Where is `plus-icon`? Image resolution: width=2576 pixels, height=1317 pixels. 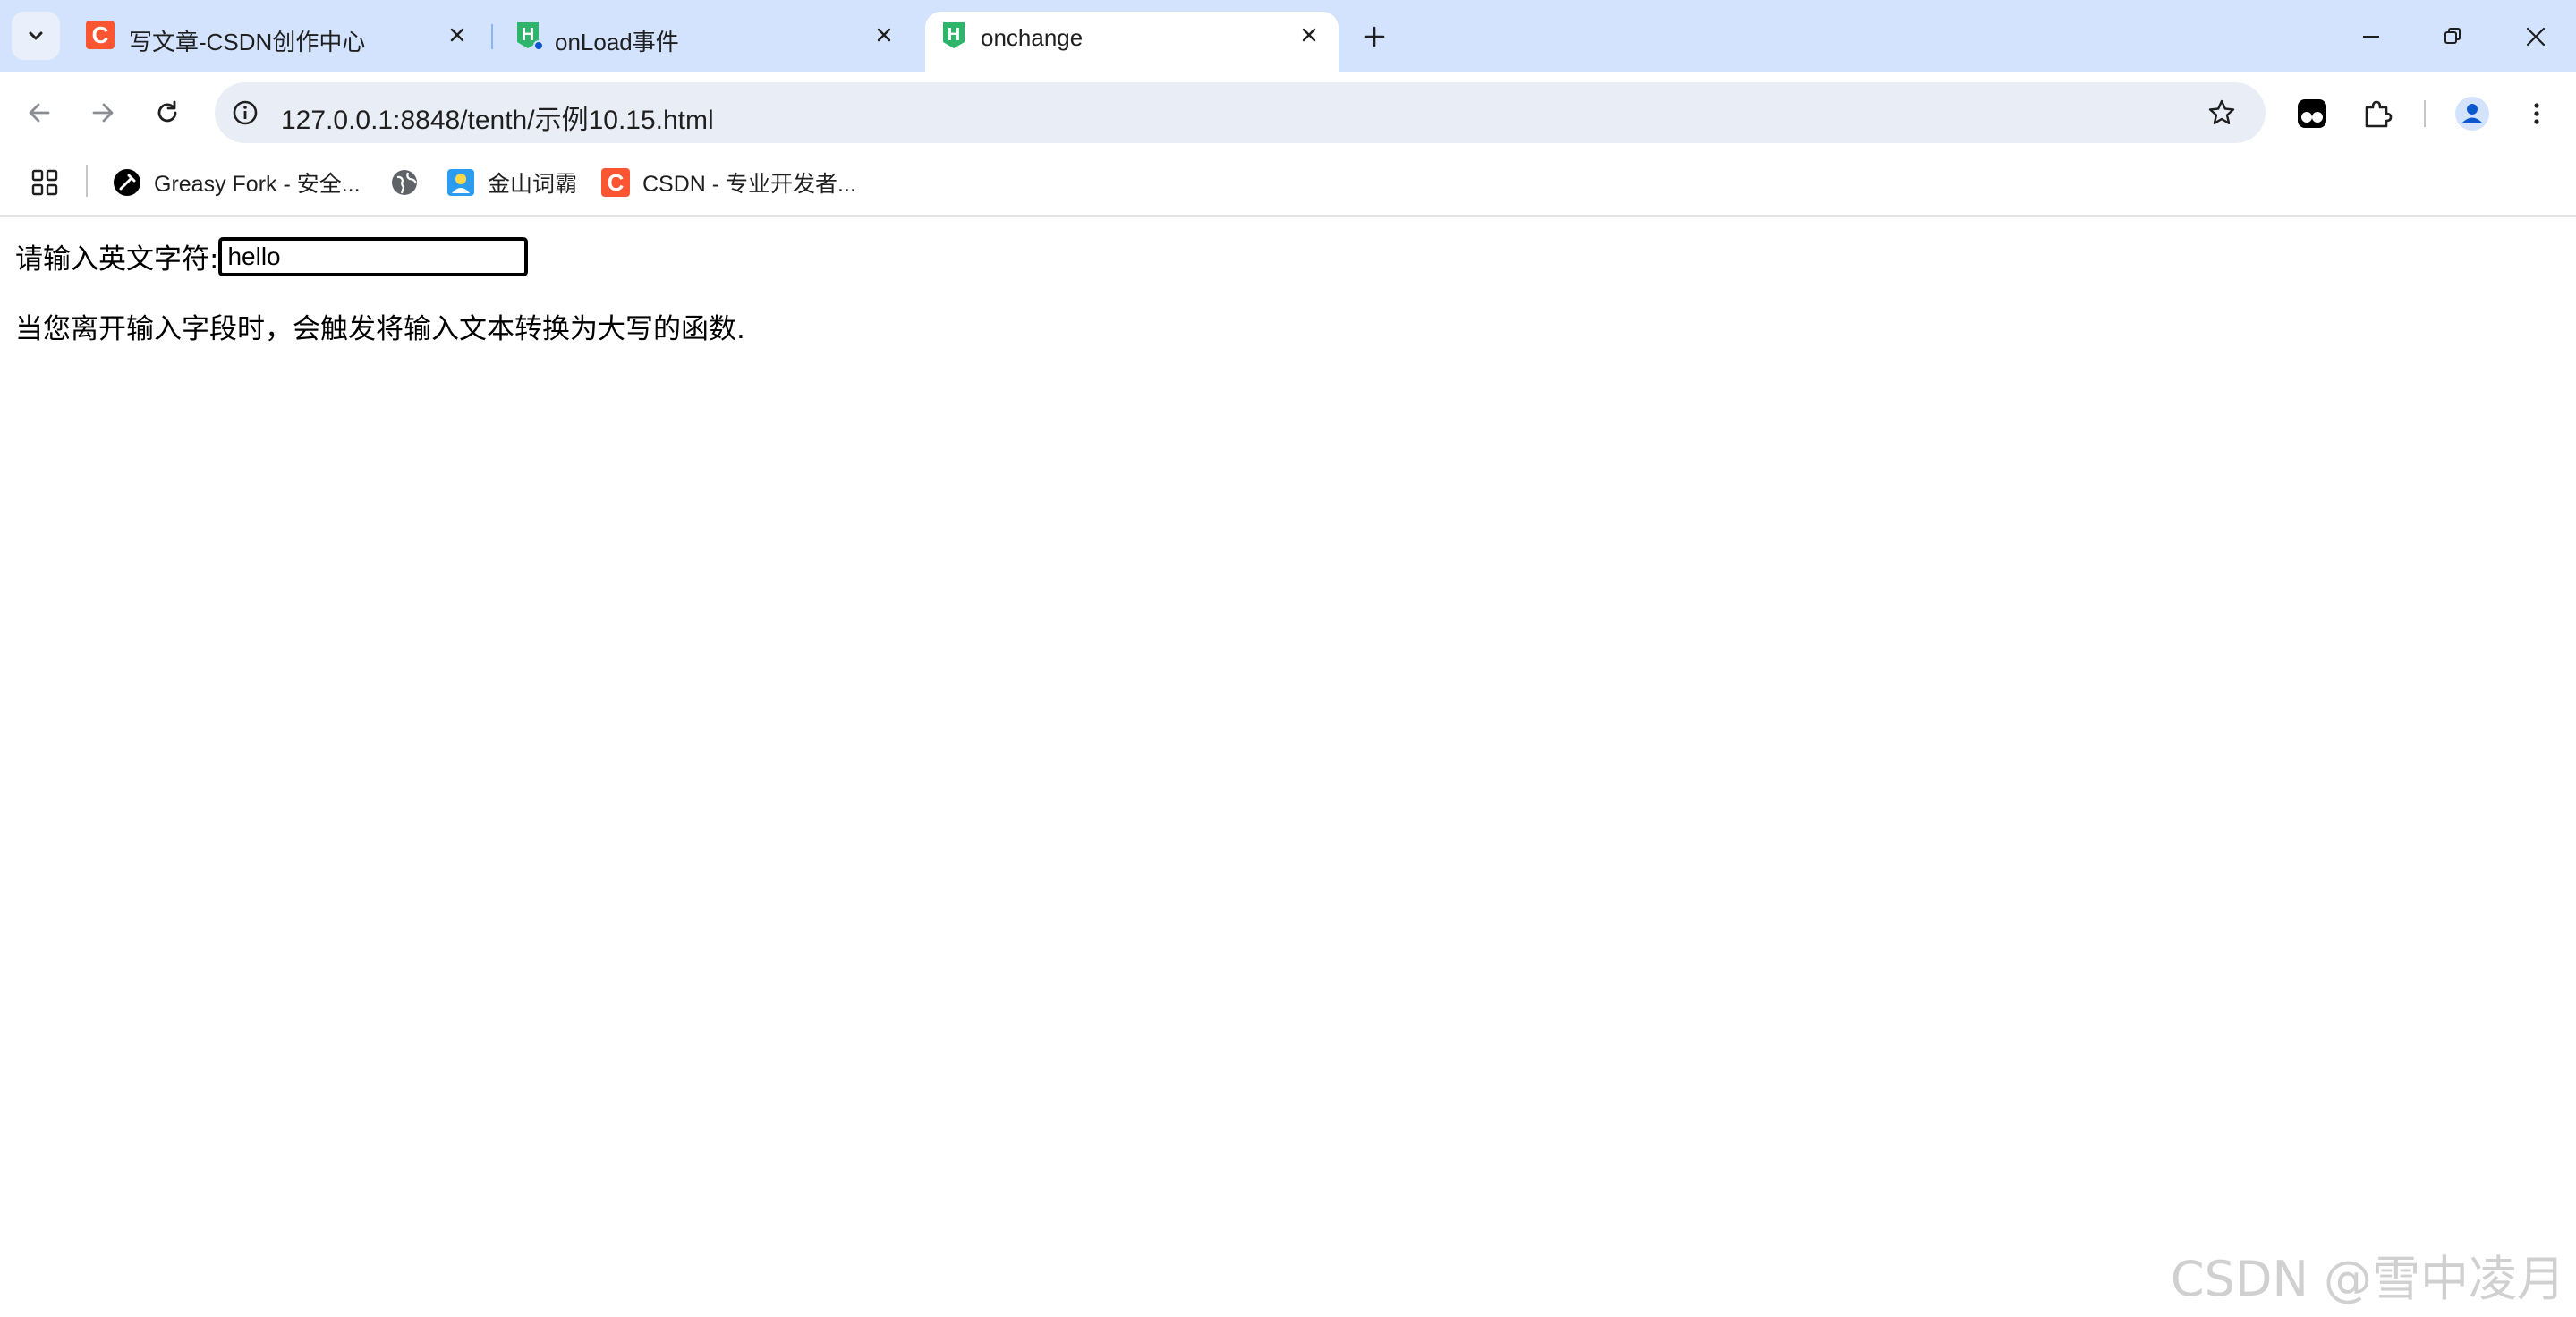 plus-icon is located at coordinates (1374, 36).